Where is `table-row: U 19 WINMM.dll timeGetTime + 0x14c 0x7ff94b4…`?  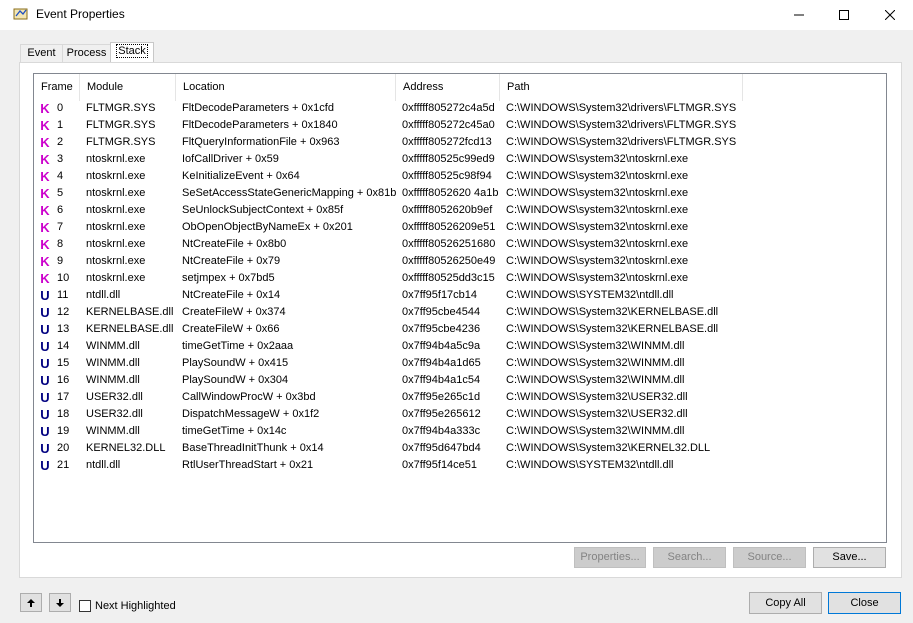
table-row: U 19 WINMM.dll timeGetTime + 0x14c 0x7ff94b4… is located at coordinates (394, 431).